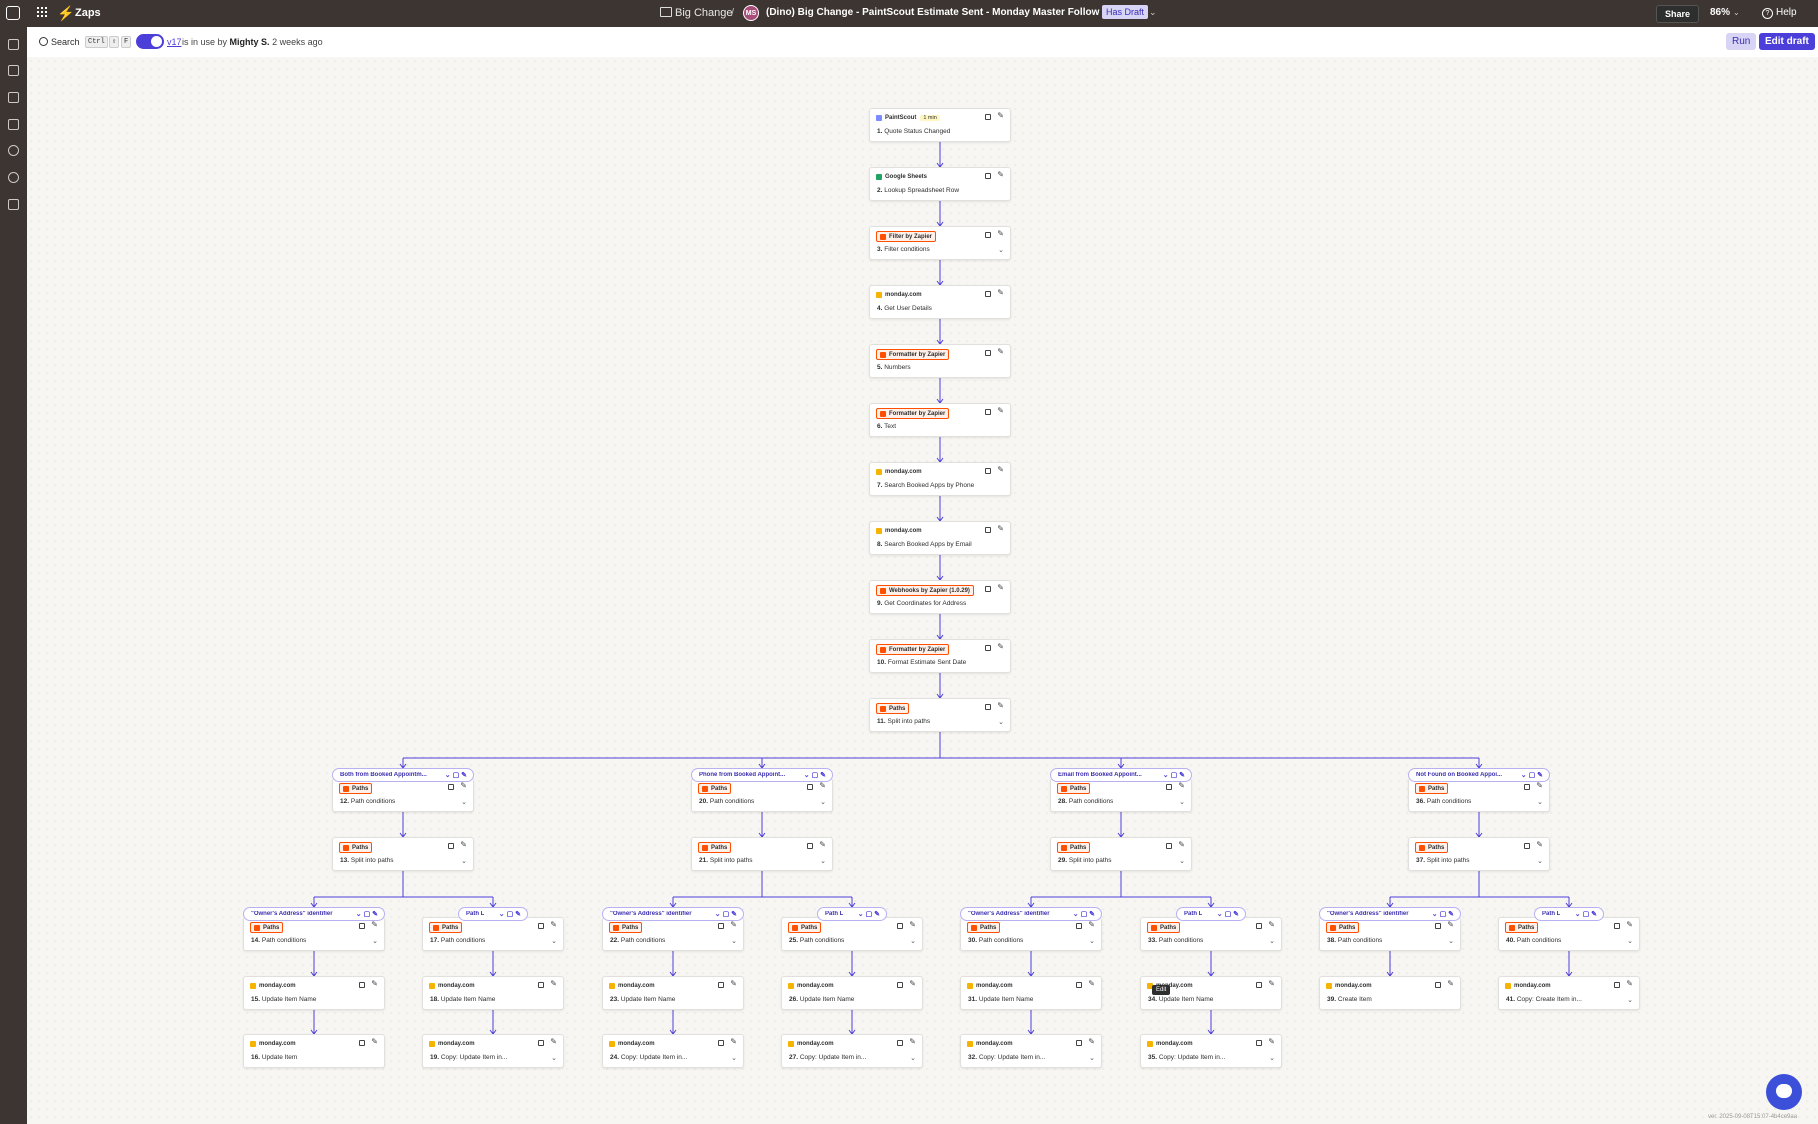 The width and height of the screenshot is (1818, 1124). What do you see at coordinates (493, 934) in the screenshot?
I see `step-card: Paths ✎ 17. Path conditions ⌄` at bounding box center [493, 934].